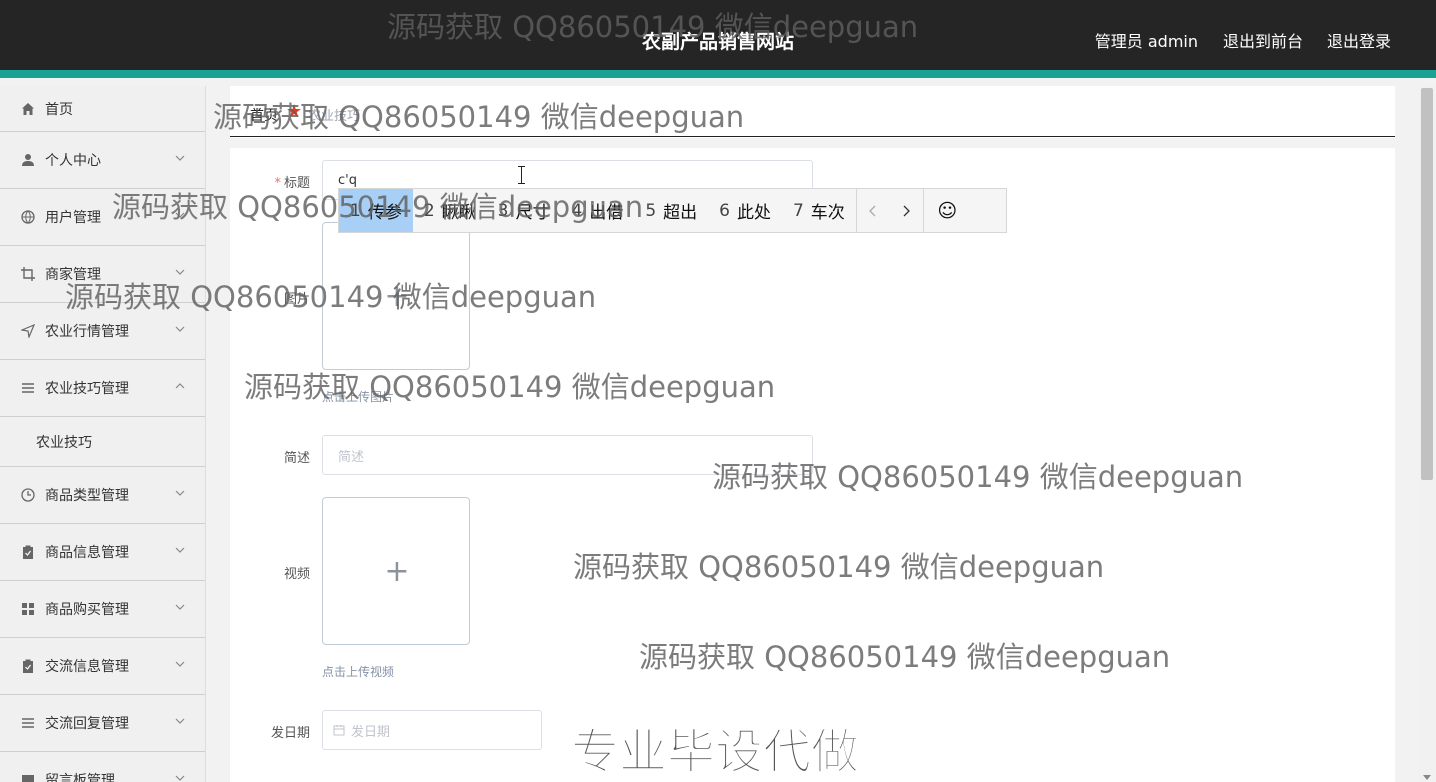  I want to click on breadcrumb-home: 首页, so click(264, 115).